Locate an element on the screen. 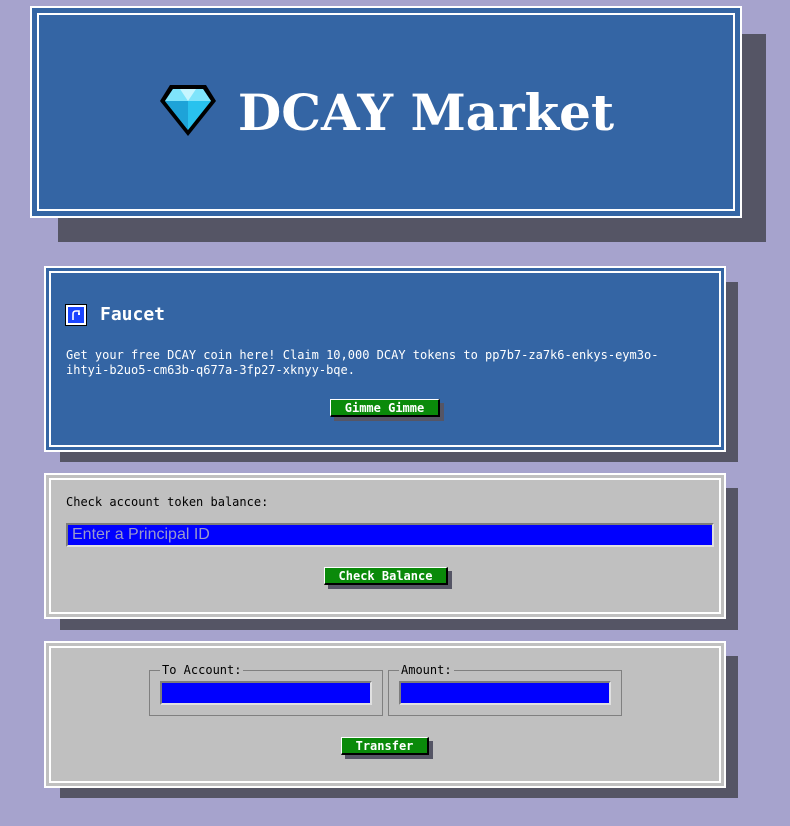 The width and height of the screenshot is (790, 826). amount-legend: Amount: is located at coordinates (426, 670).